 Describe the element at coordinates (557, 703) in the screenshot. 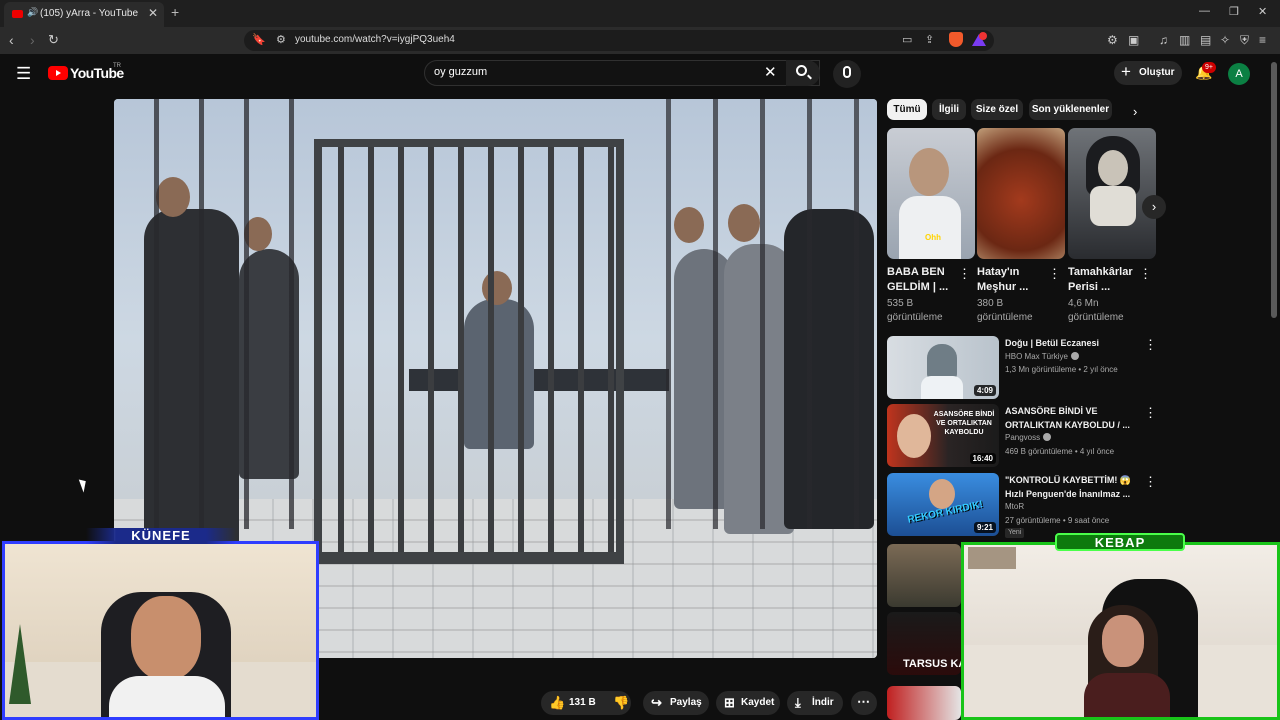

I see `like-icon: 👍` at that location.